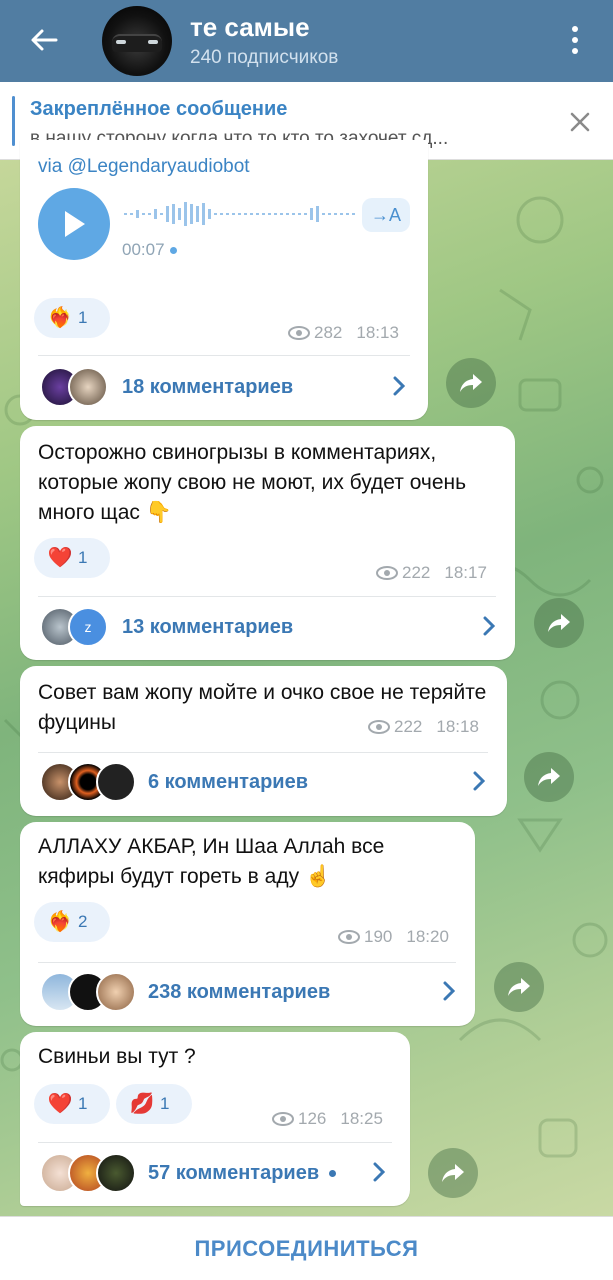  I want to click on comments-count: 238 комментариев, so click(239, 991).